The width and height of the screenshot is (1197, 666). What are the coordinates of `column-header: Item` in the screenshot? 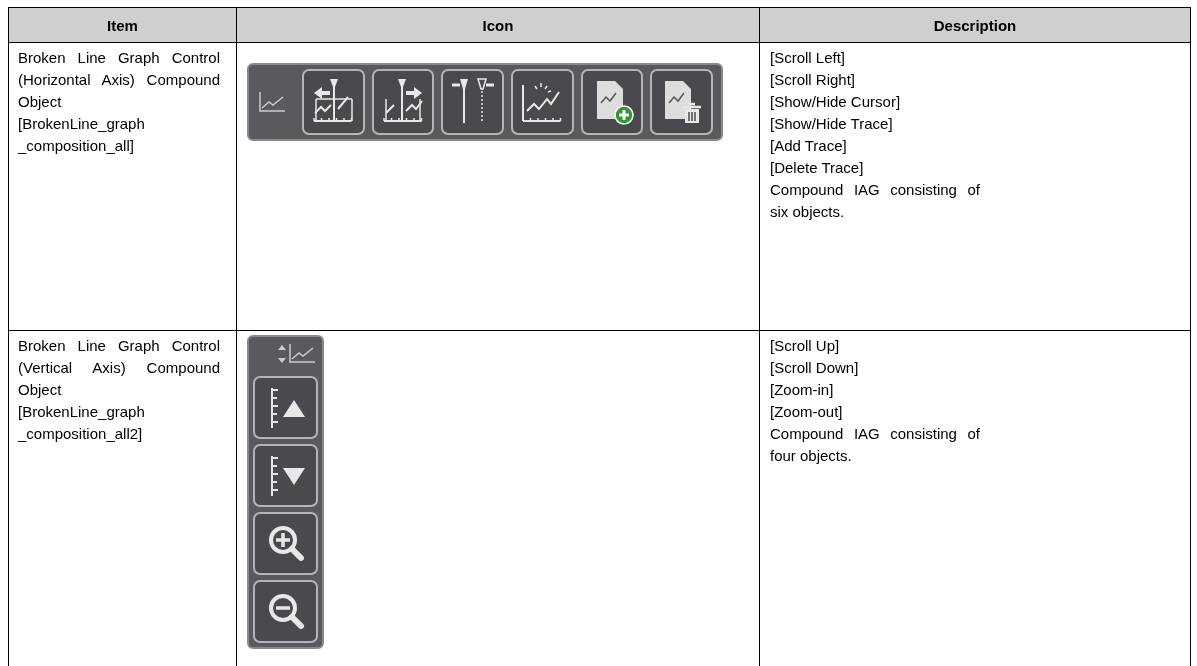 It's located at (123, 25).